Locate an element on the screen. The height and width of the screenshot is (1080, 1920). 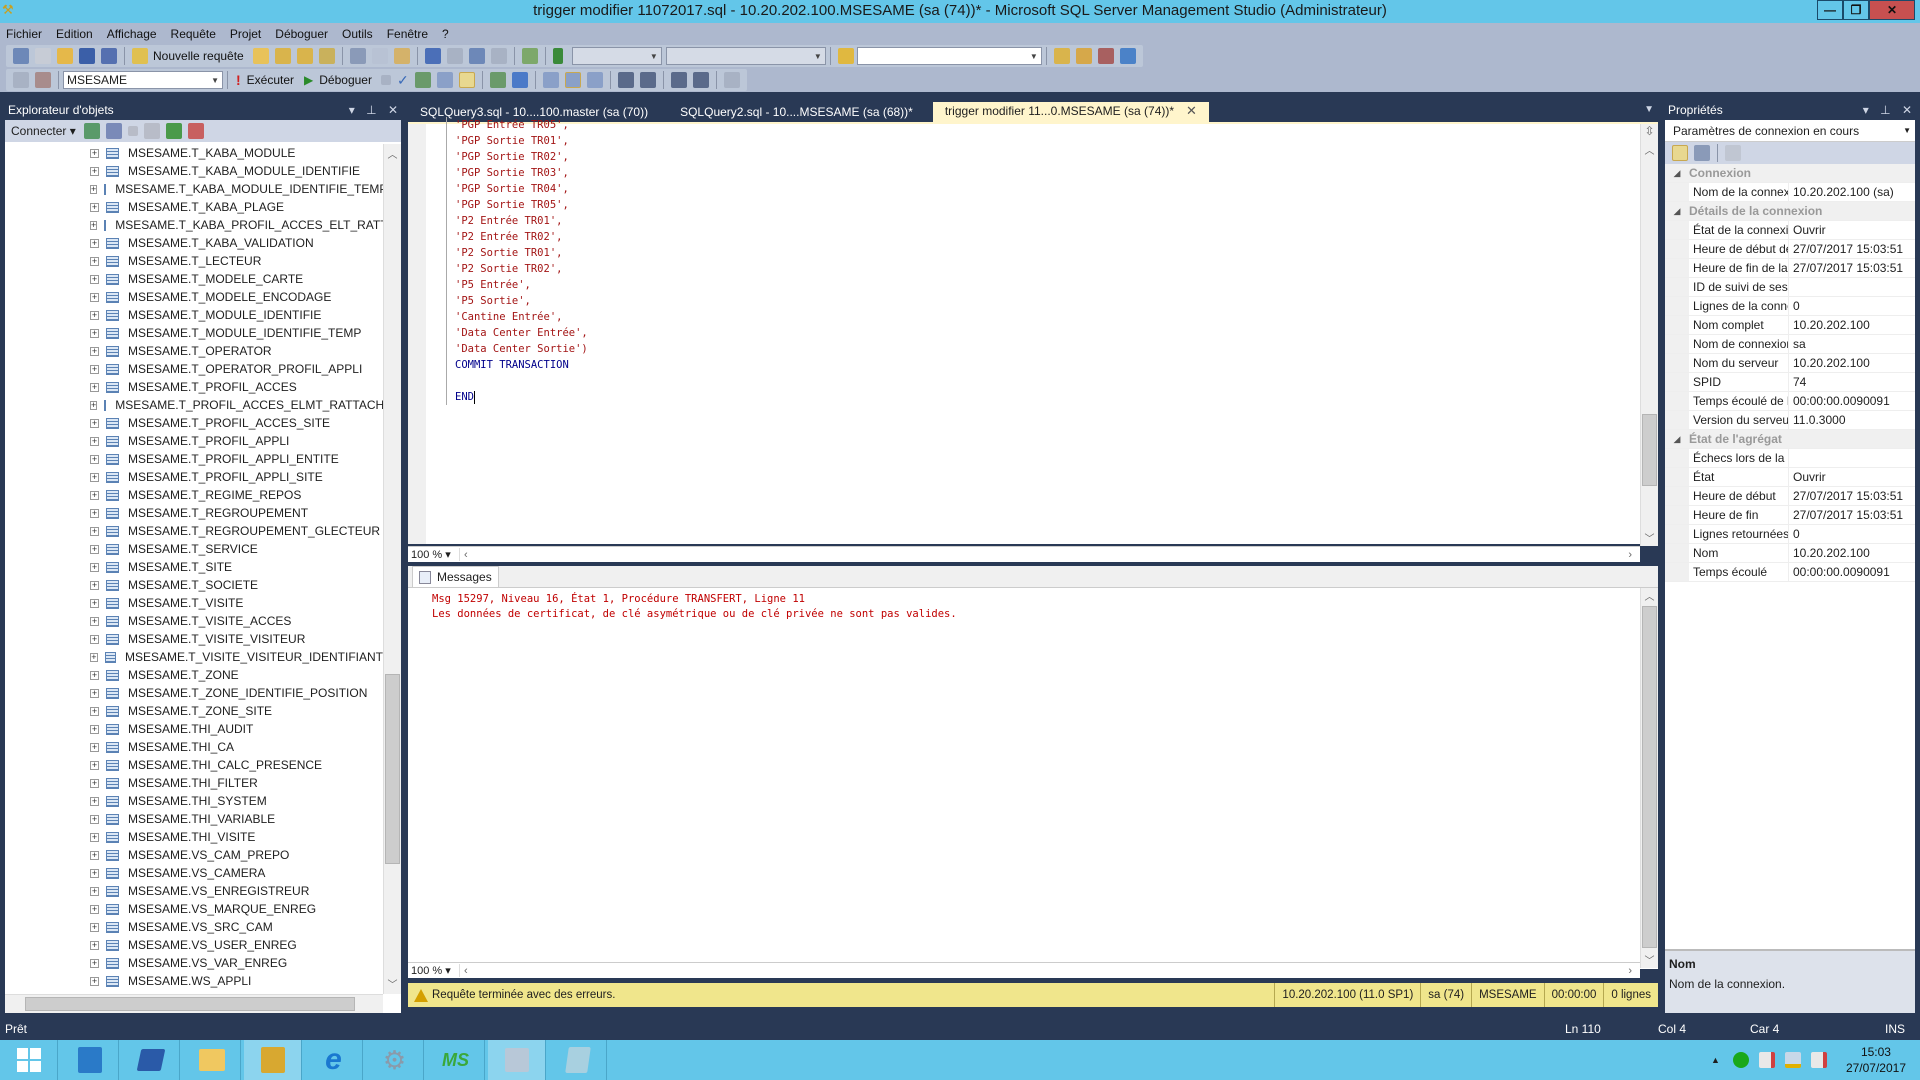
tree-node-table: + MSESAME.T_REGIME_REPOS is located at coordinates (194, 495).